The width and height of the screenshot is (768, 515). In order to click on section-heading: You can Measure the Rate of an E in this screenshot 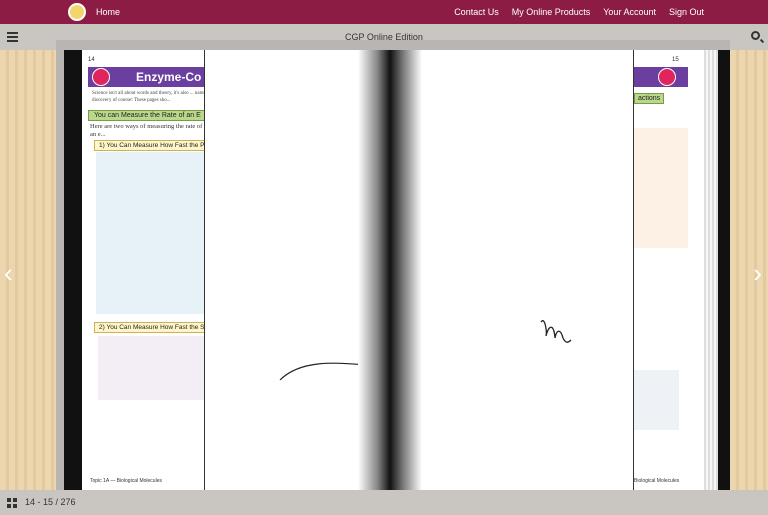, I will do `click(146, 115)`.